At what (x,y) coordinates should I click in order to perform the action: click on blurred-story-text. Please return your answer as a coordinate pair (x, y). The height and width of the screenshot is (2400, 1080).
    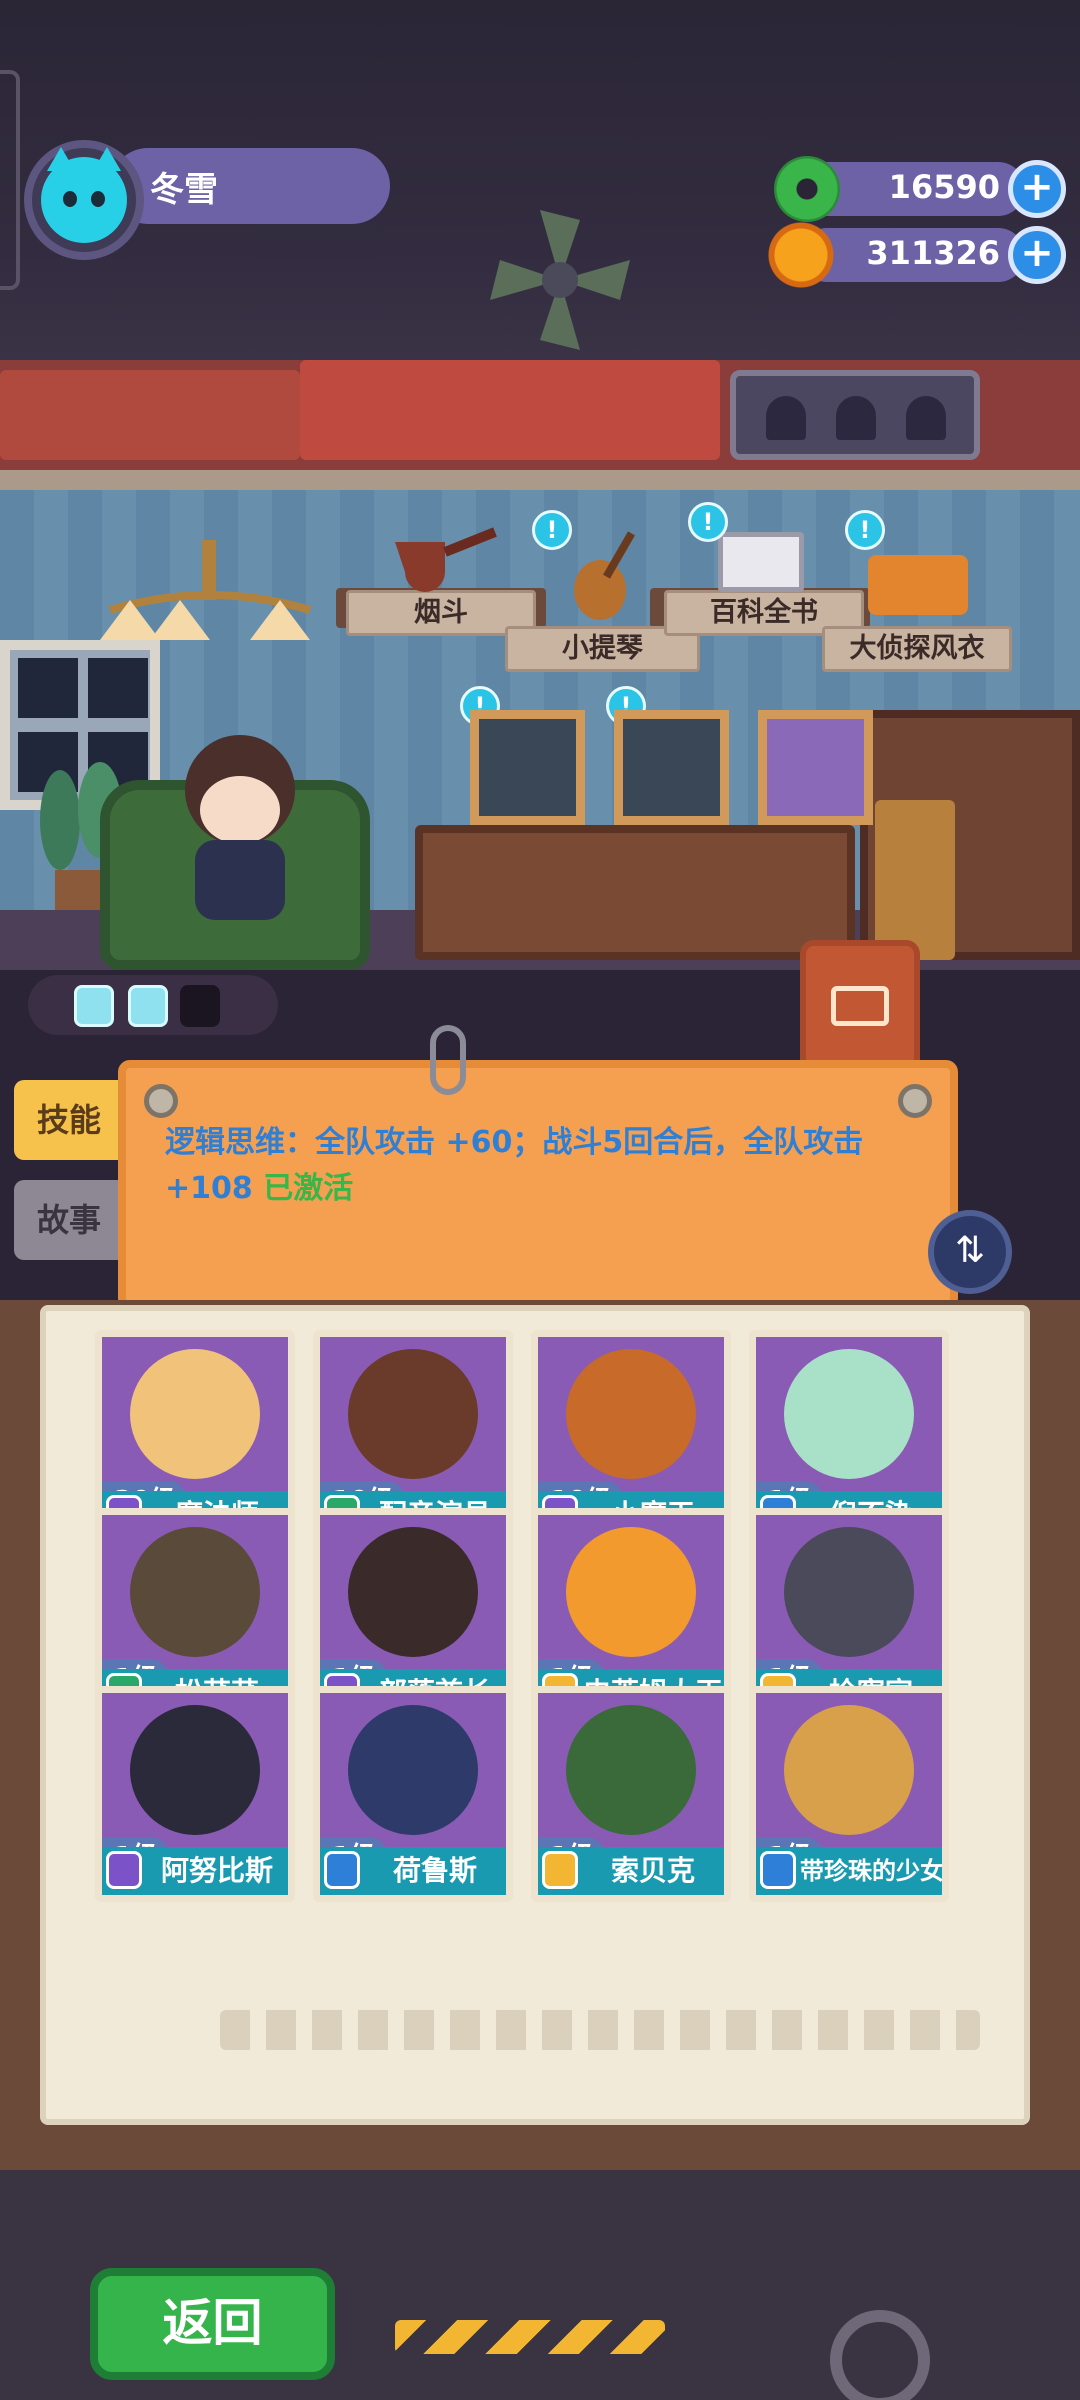
    Looking at the image, I should click on (600, 2030).